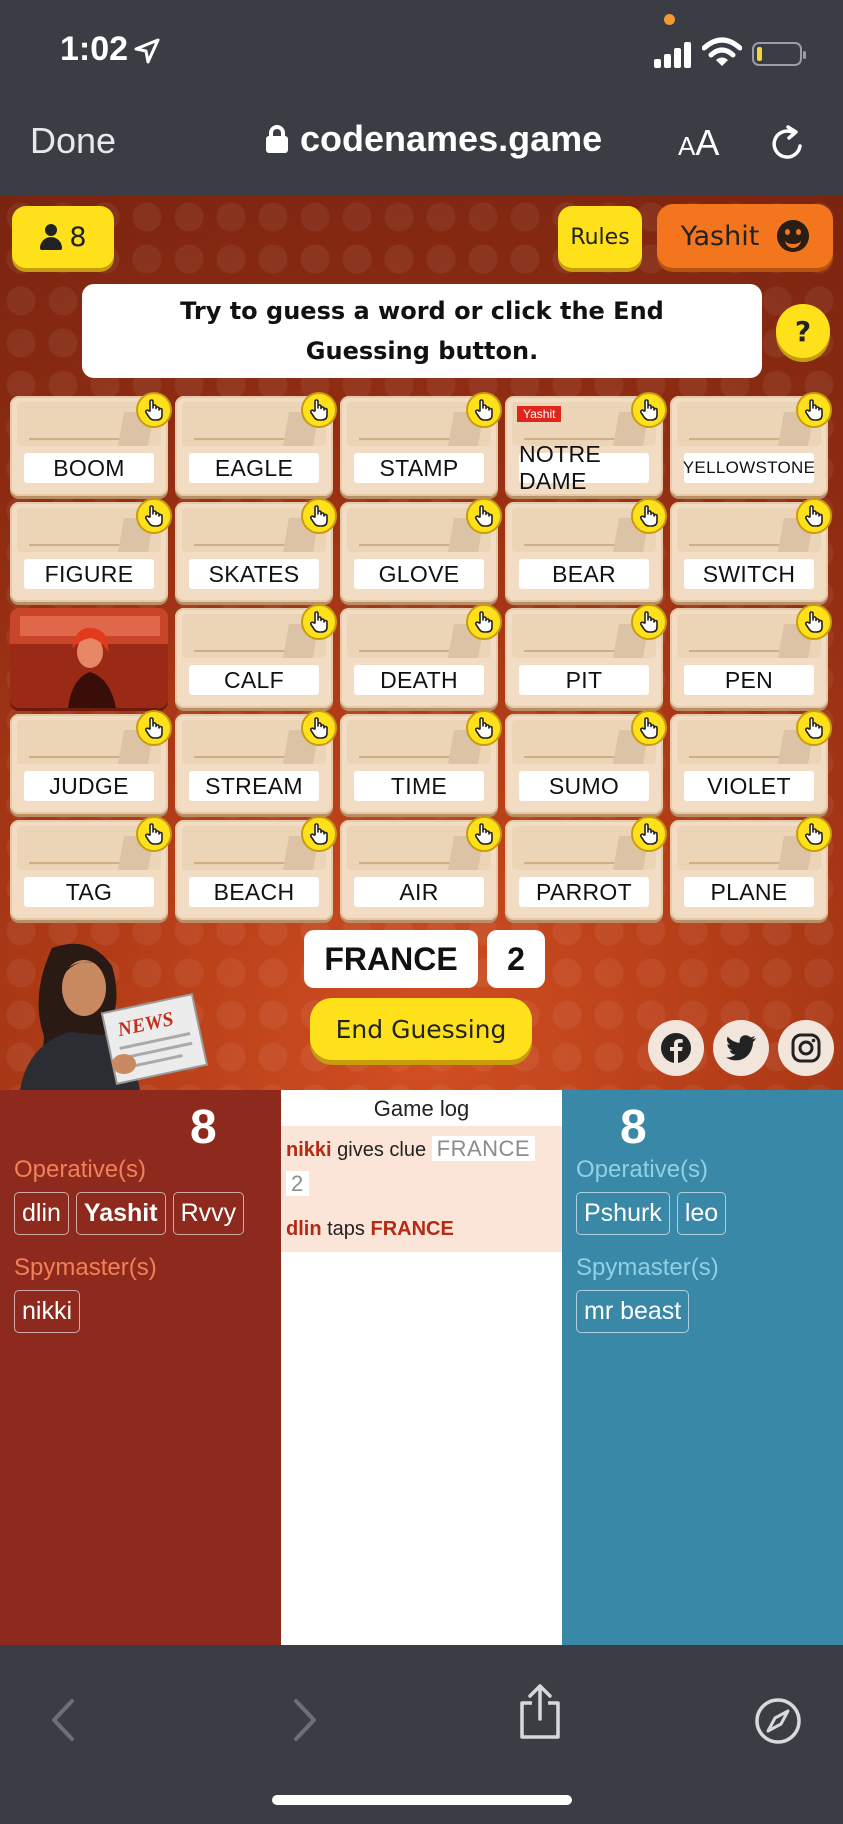  Describe the element at coordinates (256, 762) in the screenshot. I see `word-card: STREAM` at that location.